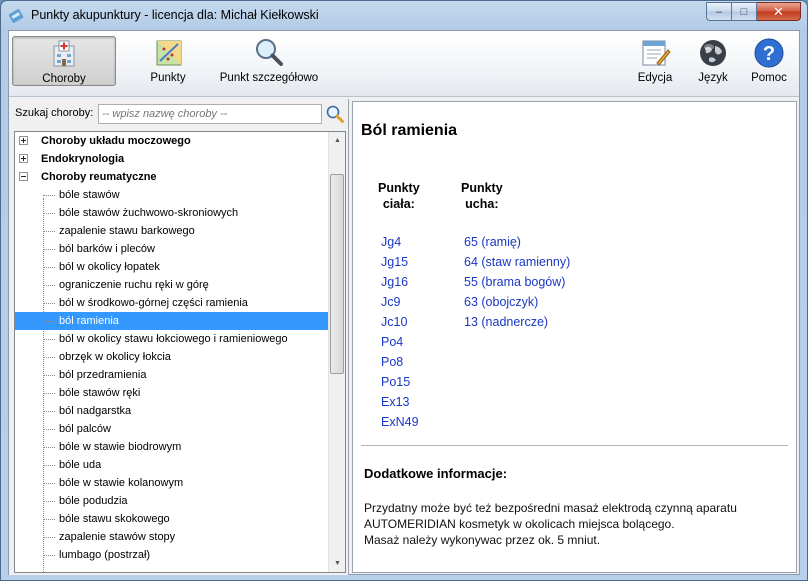 The height and width of the screenshot is (581, 808). I want to click on tree-item: obrzęk w okolicy łokcia, so click(172, 357).